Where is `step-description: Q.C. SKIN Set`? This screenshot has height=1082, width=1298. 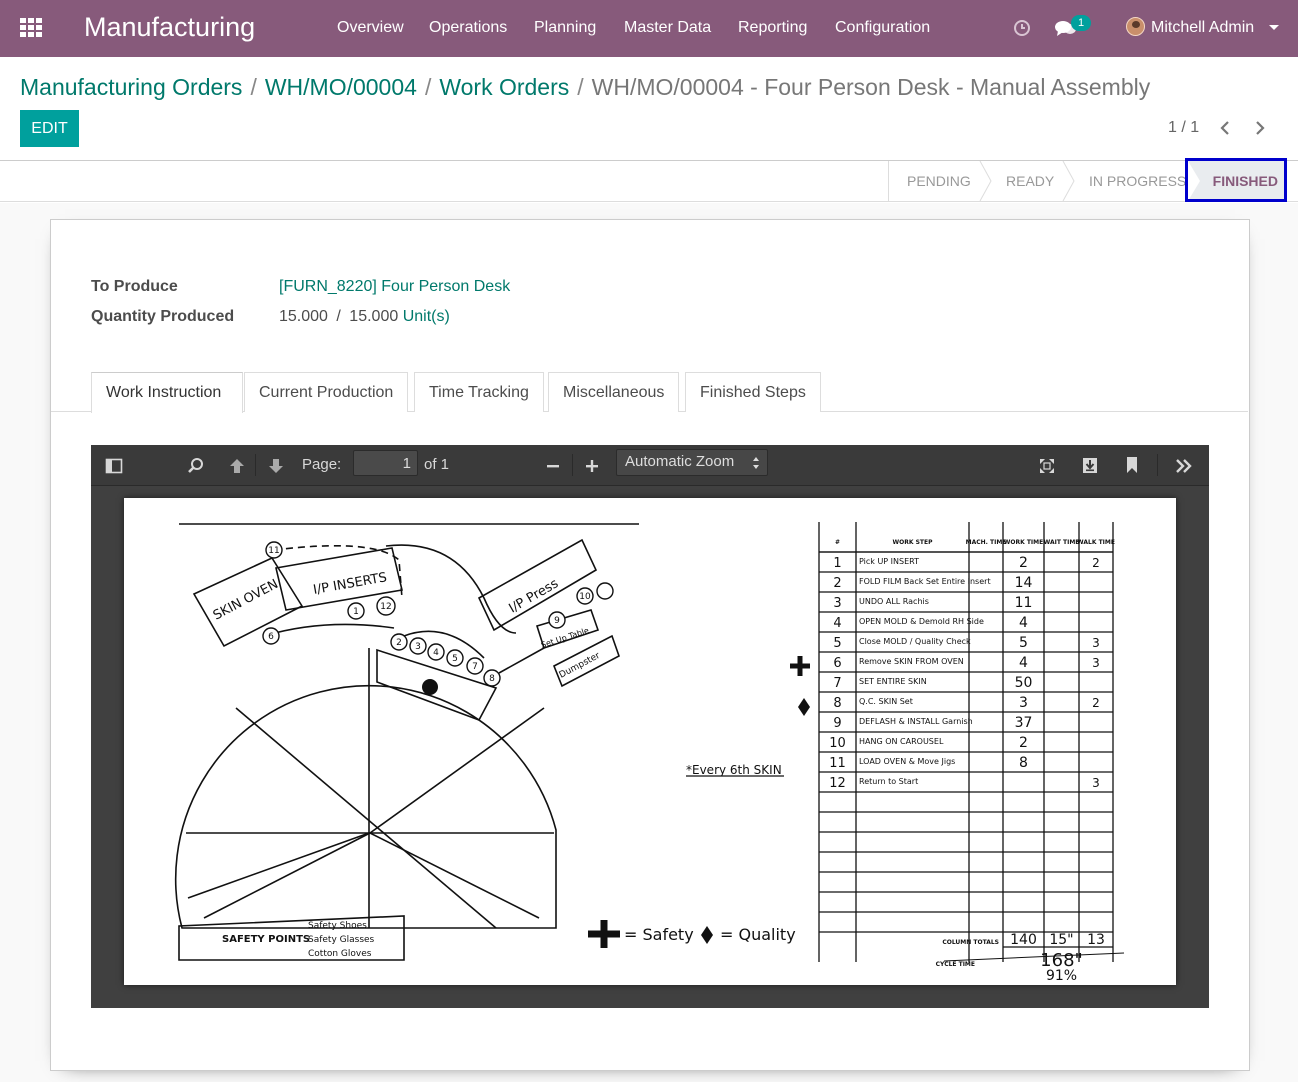 step-description: Q.C. SKIN Set is located at coordinates (886, 701).